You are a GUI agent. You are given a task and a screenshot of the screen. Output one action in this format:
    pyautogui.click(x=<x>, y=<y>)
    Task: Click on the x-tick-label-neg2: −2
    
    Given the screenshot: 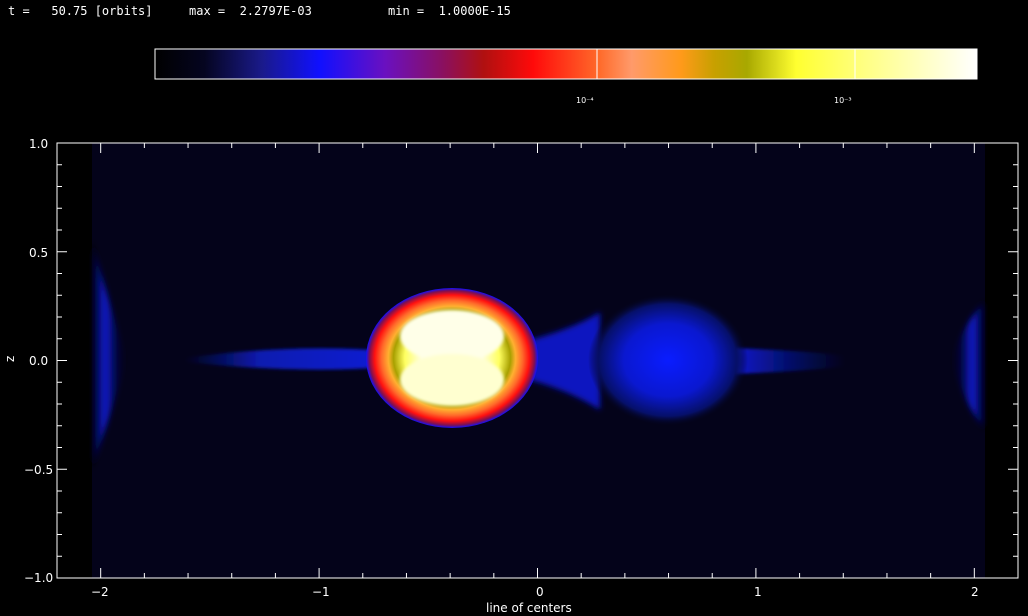 What is the action you would take?
    pyautogui.click(x=100, y=592)
    